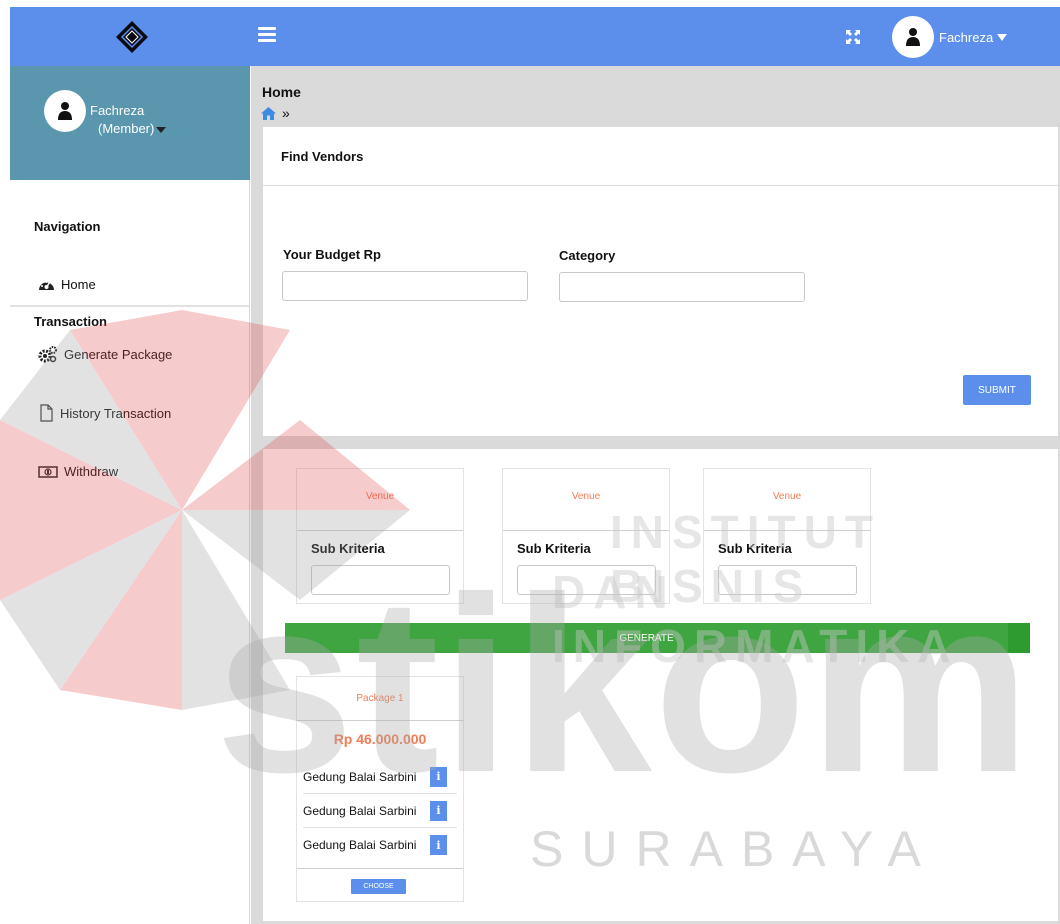 Image resolution: width=1060 pixels, height=924 pixels. I want to click on top-navbar: Fachreza, so click(535, 36).